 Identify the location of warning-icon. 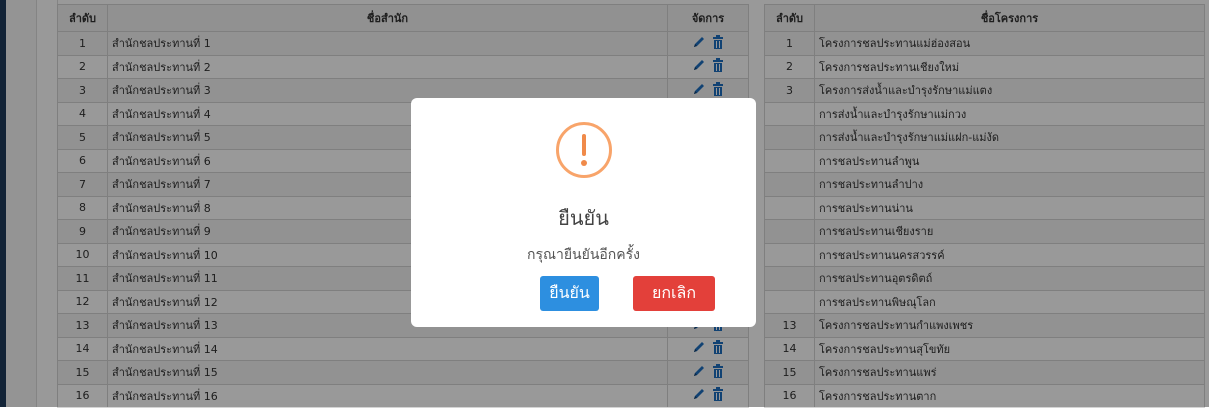
(584, 150).